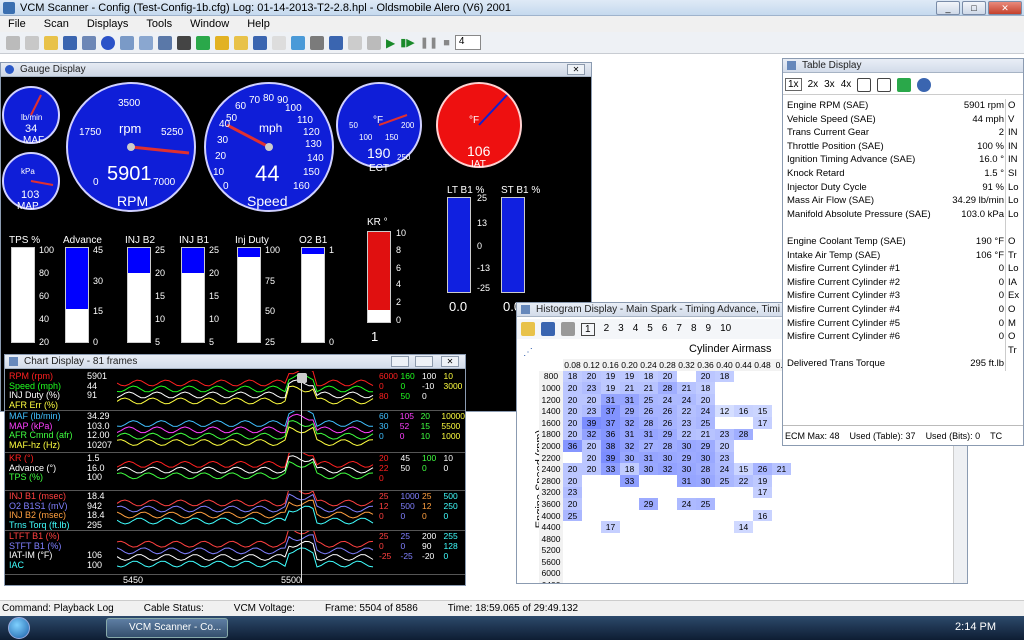 The width and height of the screenshot is (1024, 640). Describe the element at coordinates (591, 422) in the screenshot. I see `histogram-cell: 39` at that location.